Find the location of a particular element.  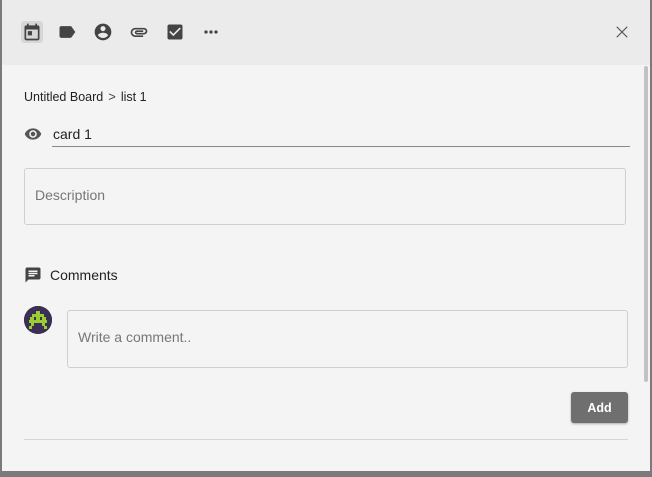

label-icon is located at coordinates (67, 32).